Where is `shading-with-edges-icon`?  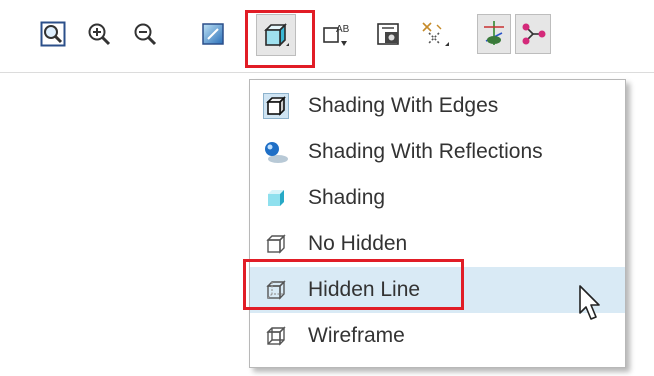 shading-with-edges-icon is located at coordinates (276, 106).